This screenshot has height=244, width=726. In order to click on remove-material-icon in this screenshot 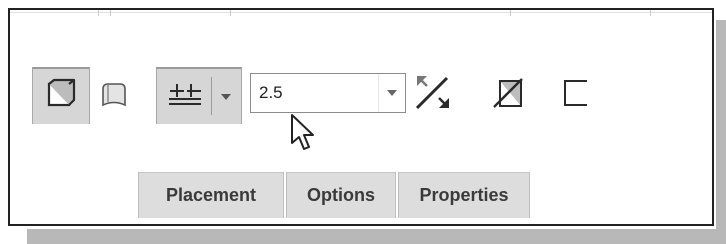, I will do `click(508, 95)`.